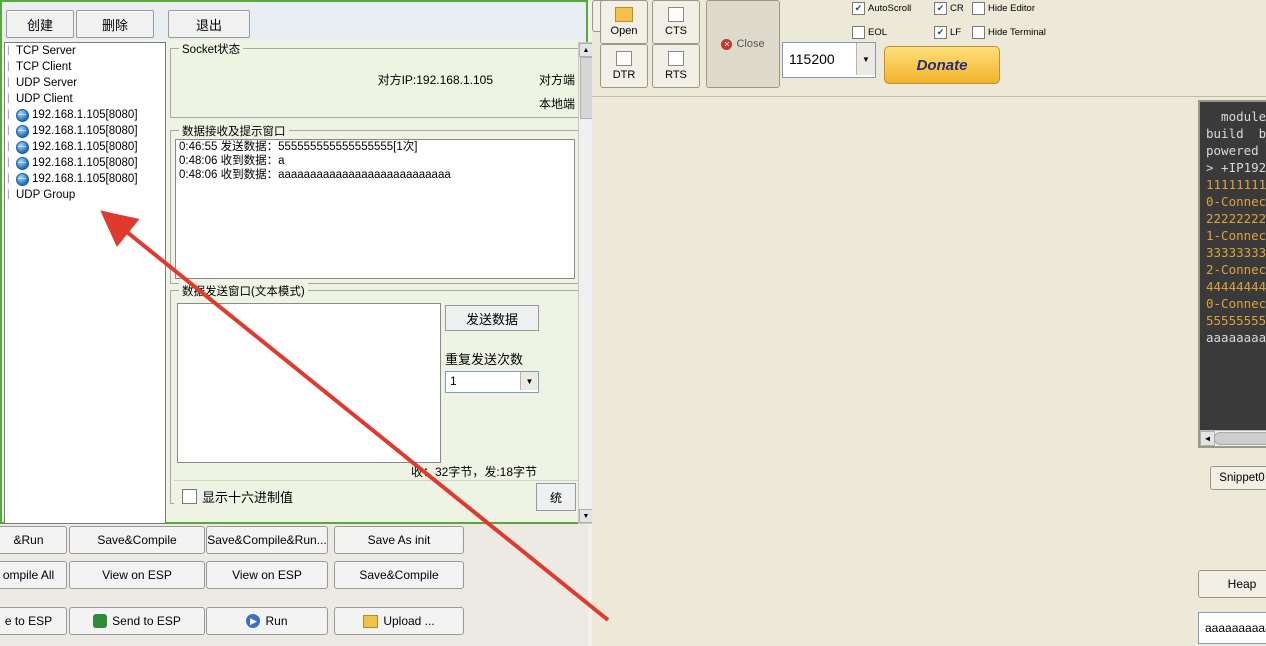 The height and width of the screenshot is (646, 1266). Describe the element at coordinates (978, 32) in the screenshot. I see `hide-terminal-checkbox` at that location.